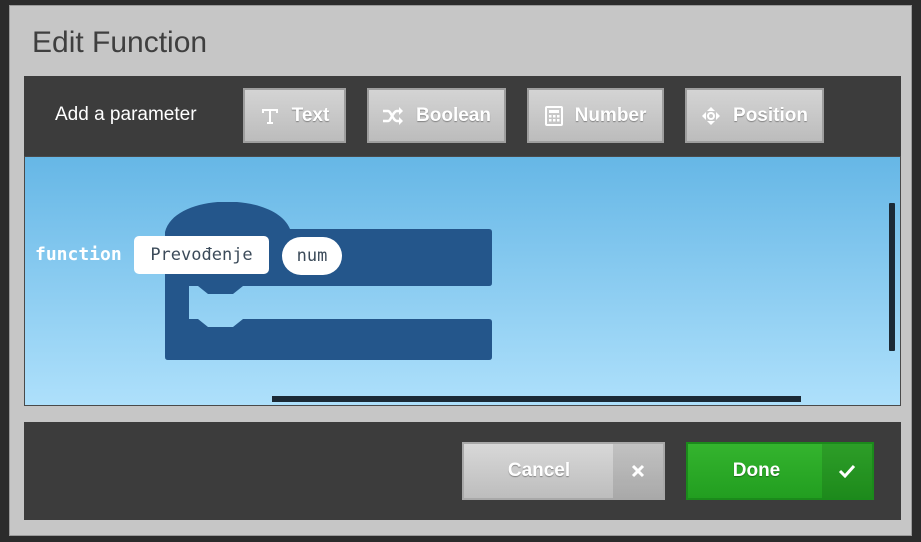 This screenshot has height=542, width=921. Describe the element at coordinates (393, 116) in the screenshot. I see `shuffle-icon` at that location.